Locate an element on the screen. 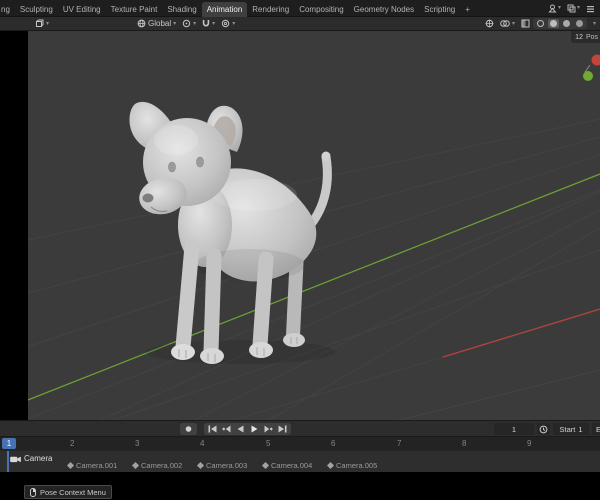 This screenshot has width=600, height=500. start-label: Start is located at coordinates (567, 429).